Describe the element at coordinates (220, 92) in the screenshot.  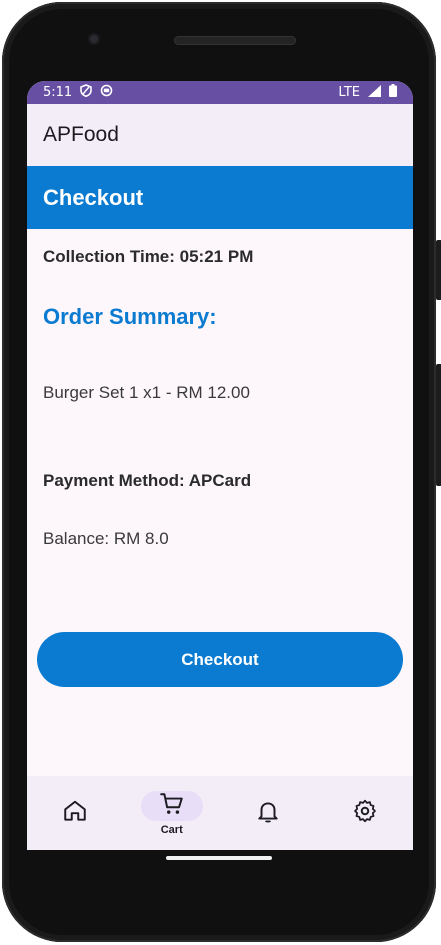
I see `status-bar: 5:11 LTE` at that location.